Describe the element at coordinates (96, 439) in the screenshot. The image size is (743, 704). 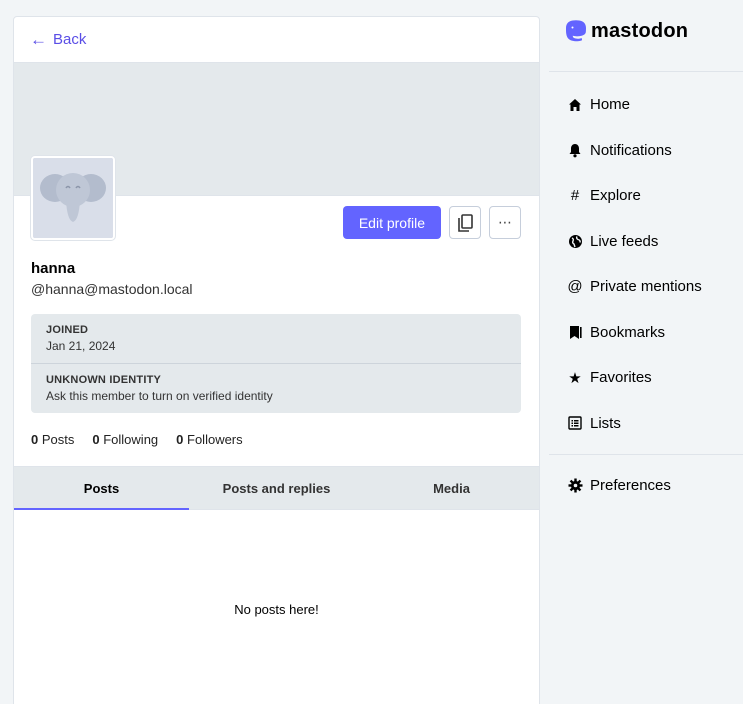
I see `following-count-number: 0` at that location.